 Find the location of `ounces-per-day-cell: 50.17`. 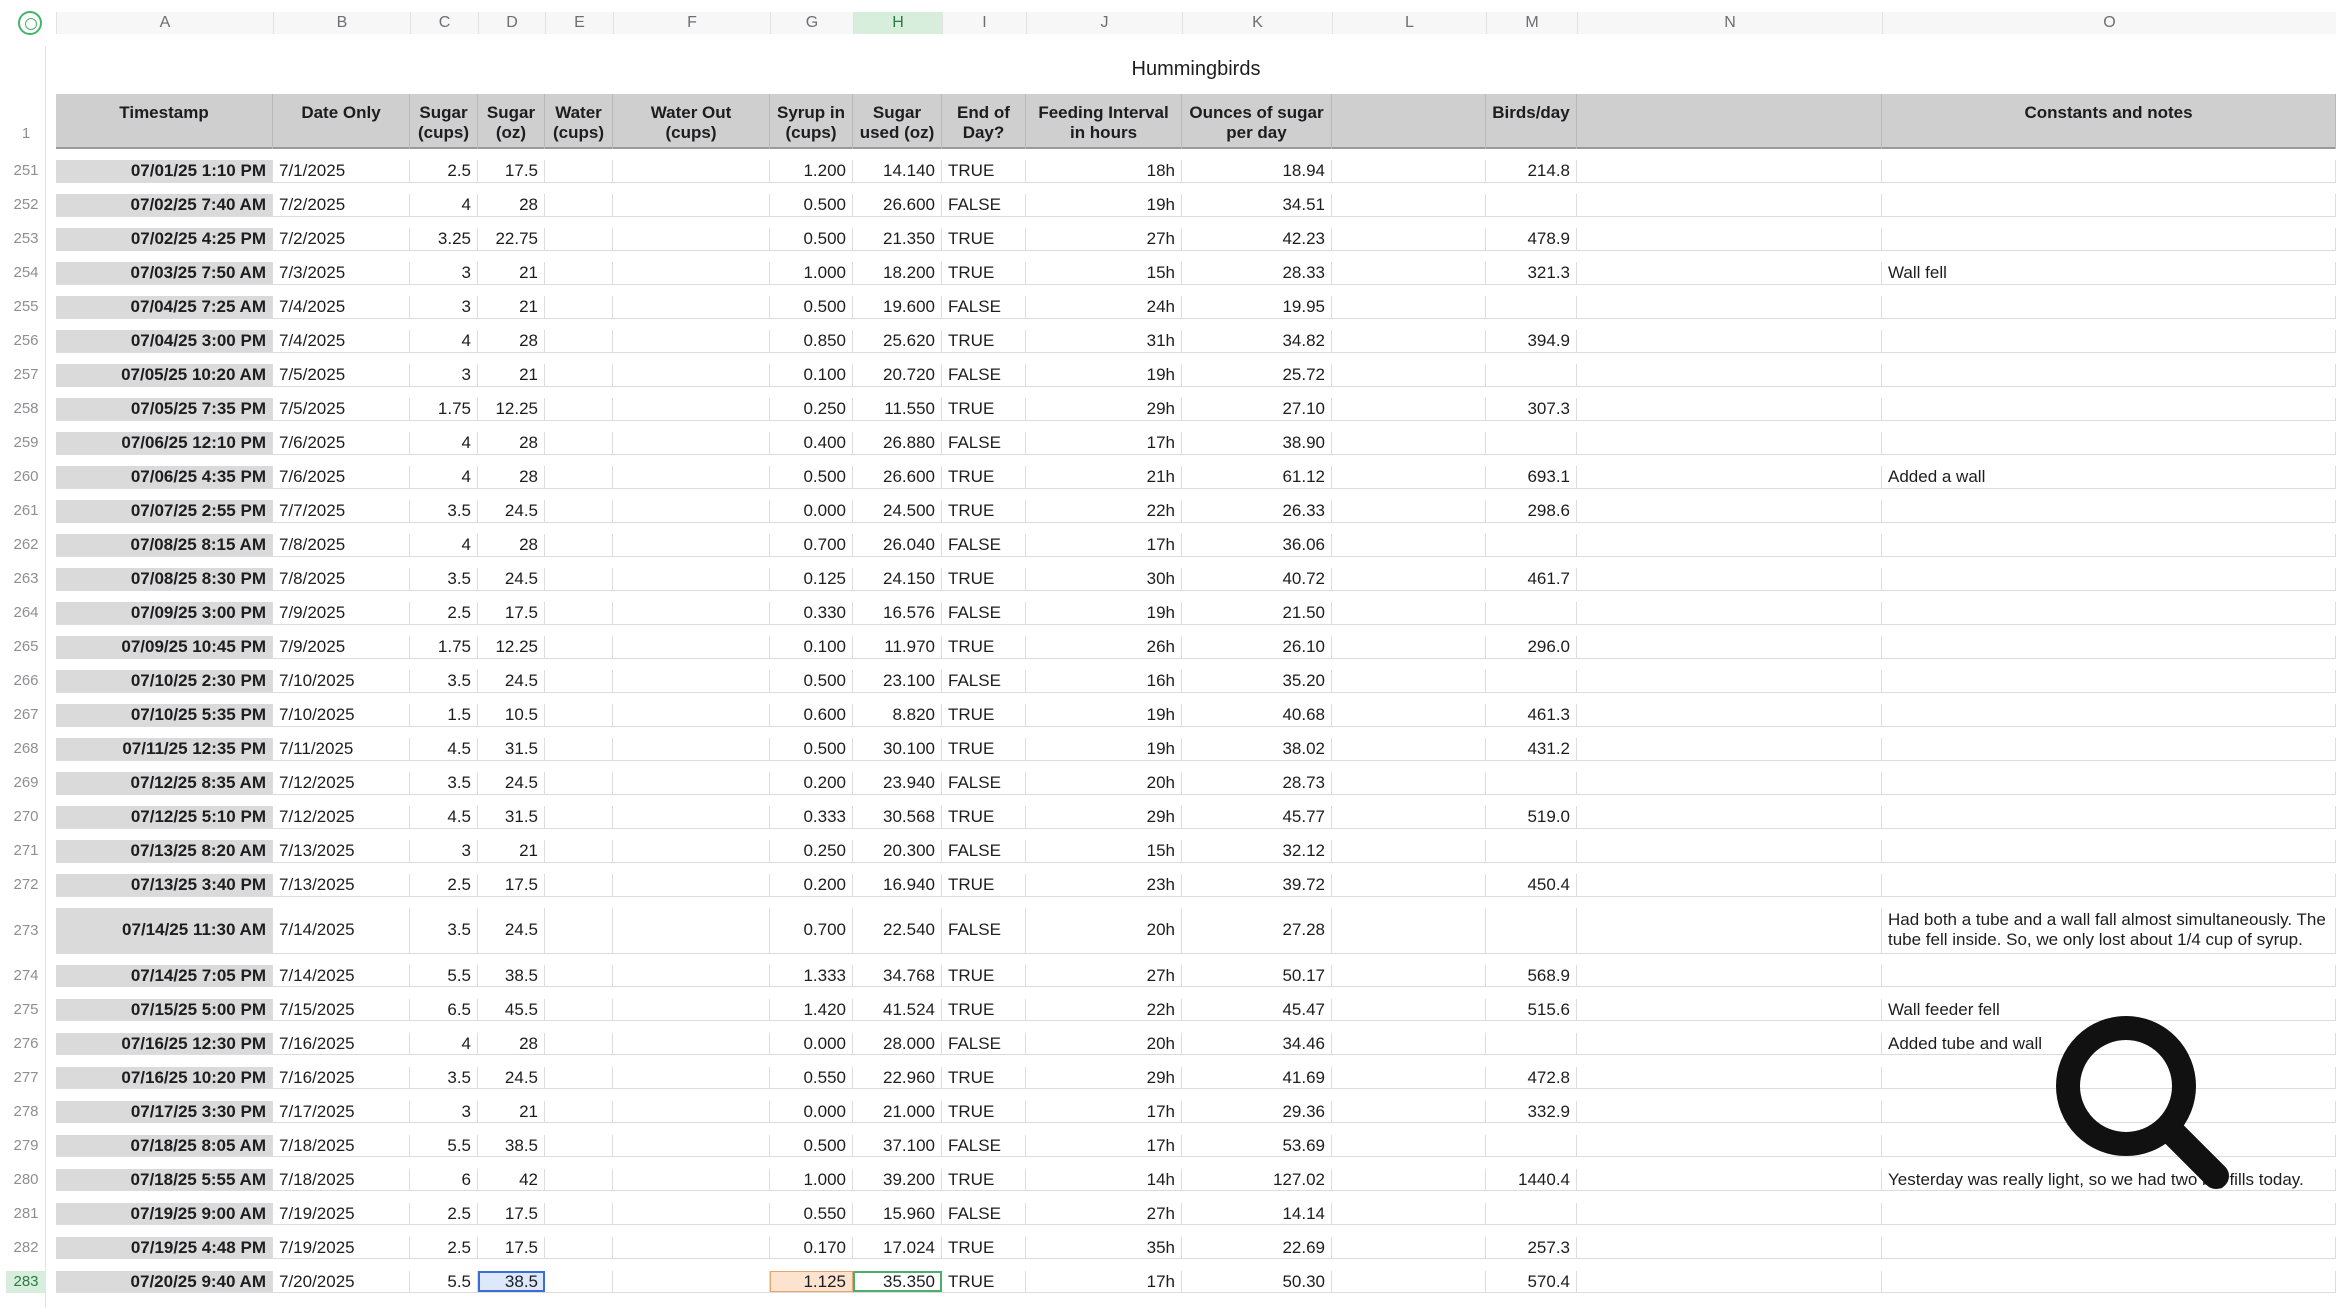

ounces-per-day-cell: 50.17 is located at coordinates (1257, 975).